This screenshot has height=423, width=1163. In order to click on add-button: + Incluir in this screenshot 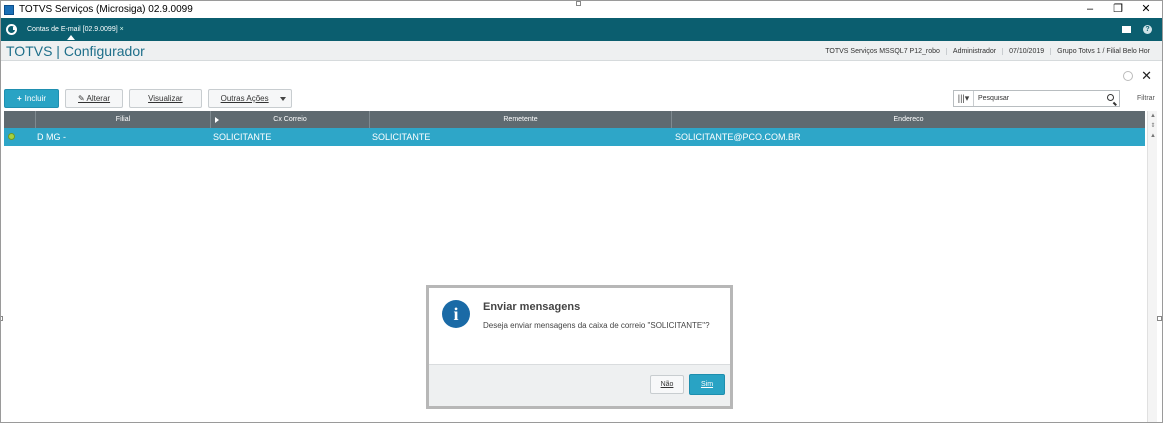, I will do `click(32, 98)`.